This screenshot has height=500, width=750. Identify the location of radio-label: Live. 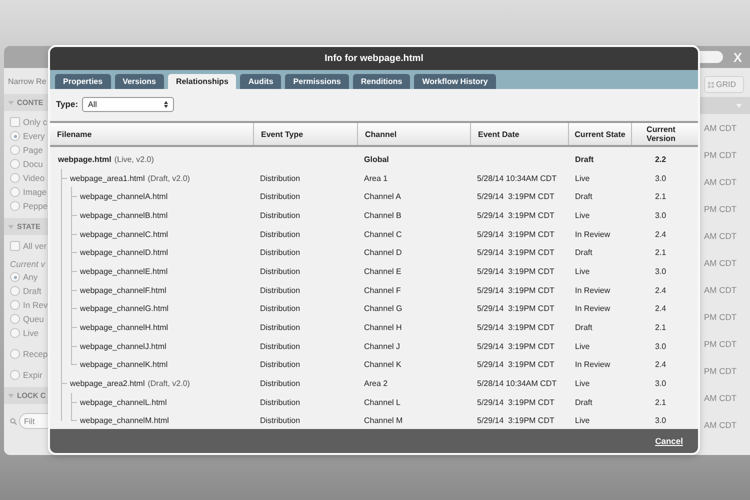
(31, 333).